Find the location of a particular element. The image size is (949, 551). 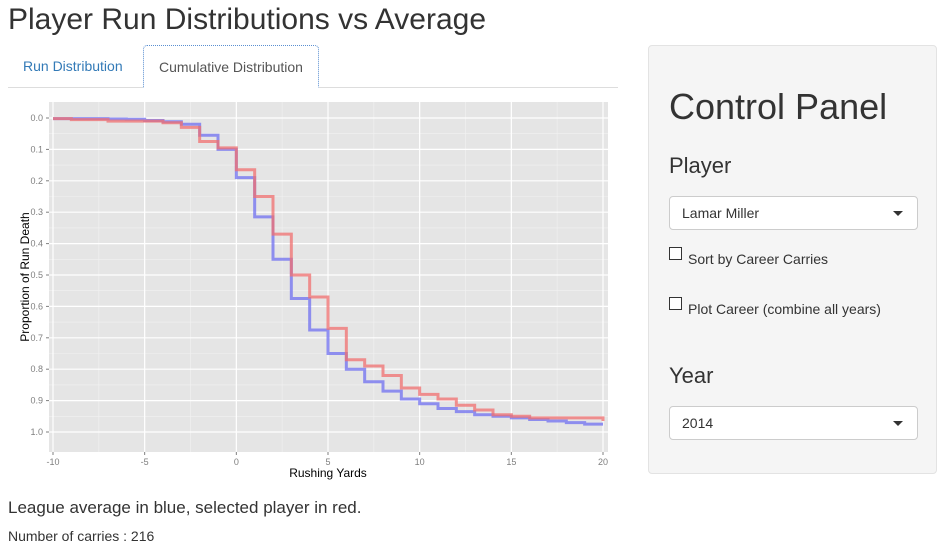

x-tick-label: -5 is located at coordinates (145, 462).